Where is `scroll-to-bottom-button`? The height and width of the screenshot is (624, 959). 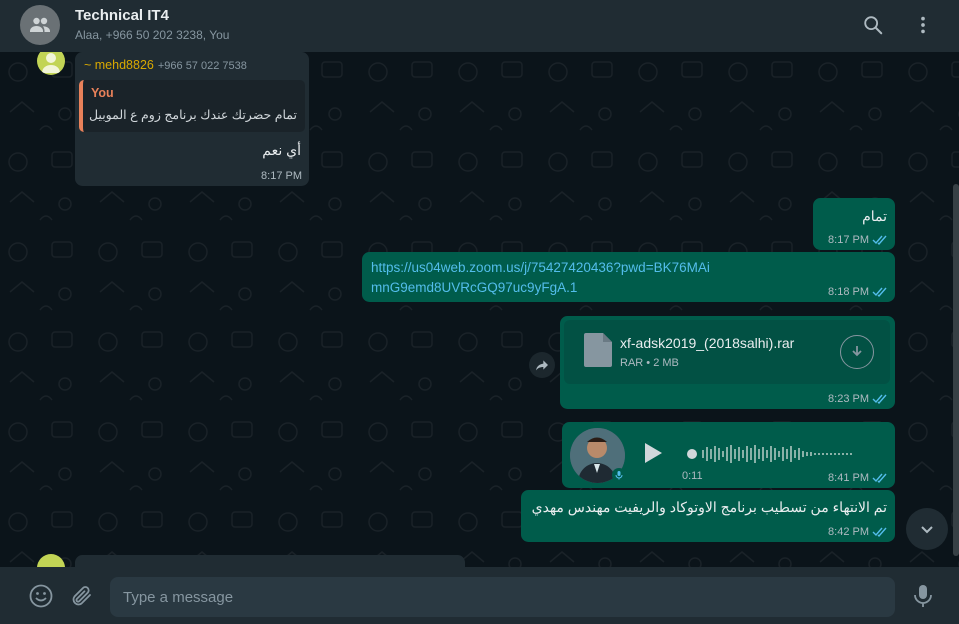
scroll-to-bottom-button is located at coordinates (927, 529).